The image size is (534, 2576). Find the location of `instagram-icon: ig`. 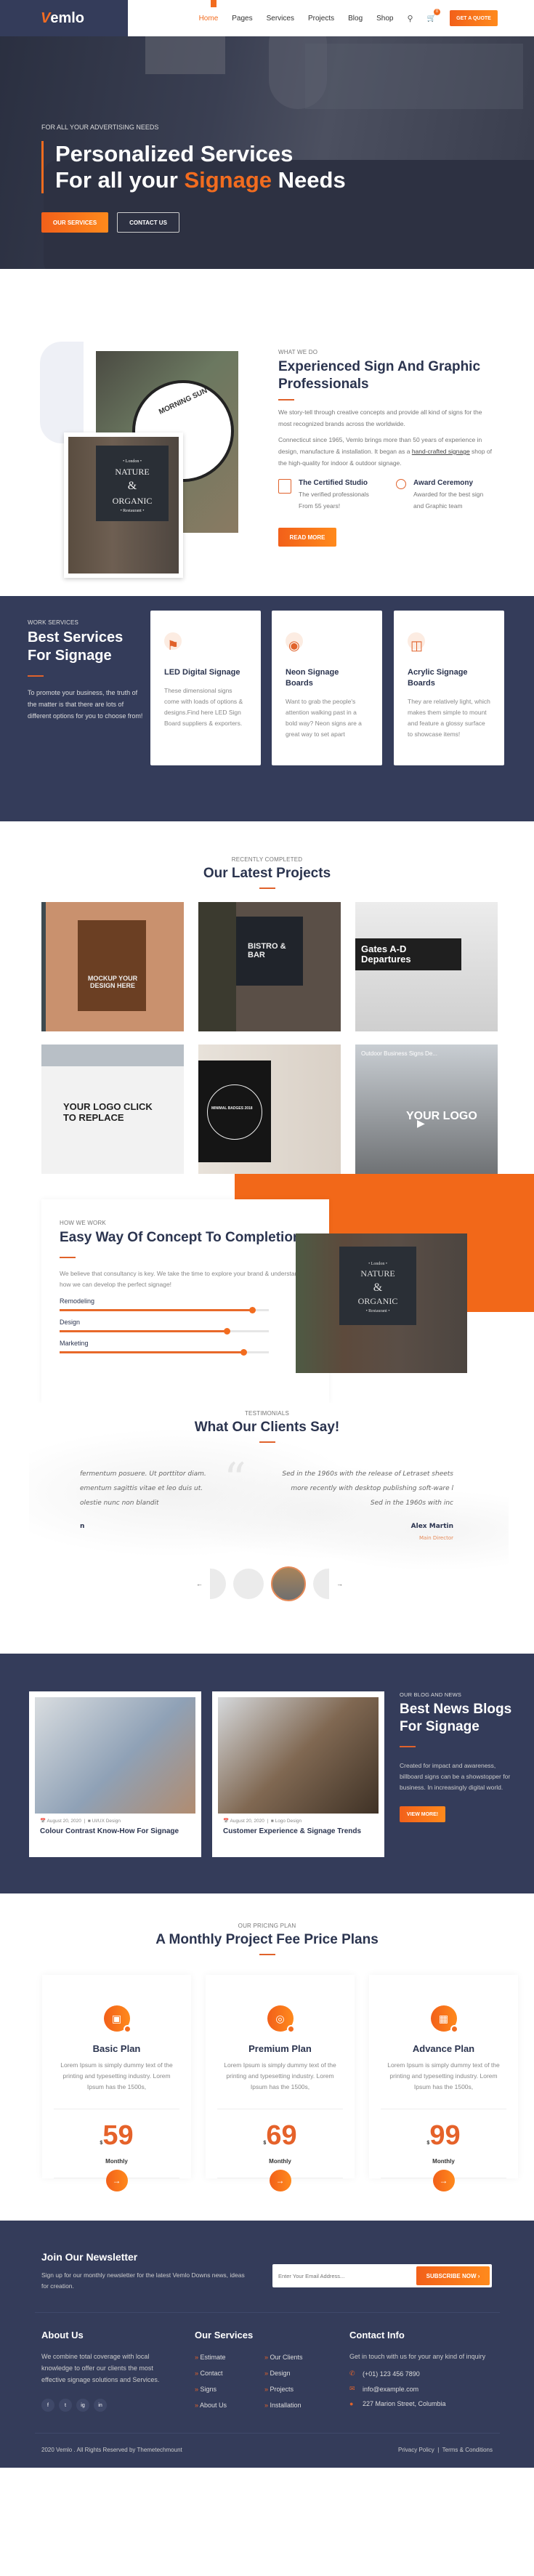

instagram-icon: ig is located at coordinates (82, 2405).